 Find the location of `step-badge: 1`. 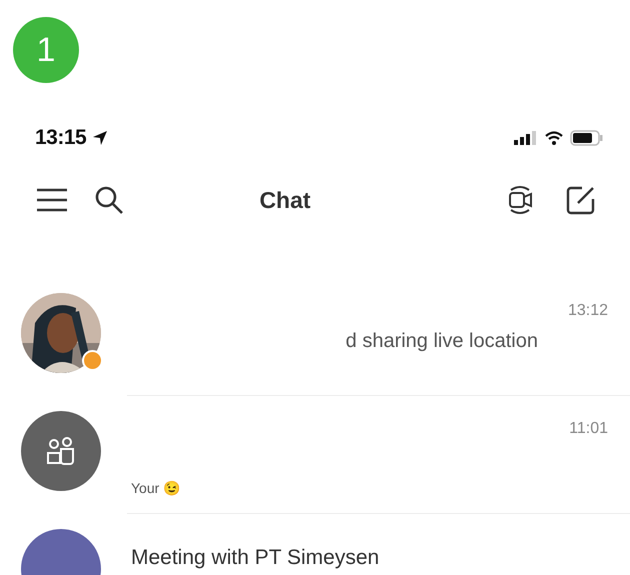

step-badge: 1 is located at coordinates (46, 50).